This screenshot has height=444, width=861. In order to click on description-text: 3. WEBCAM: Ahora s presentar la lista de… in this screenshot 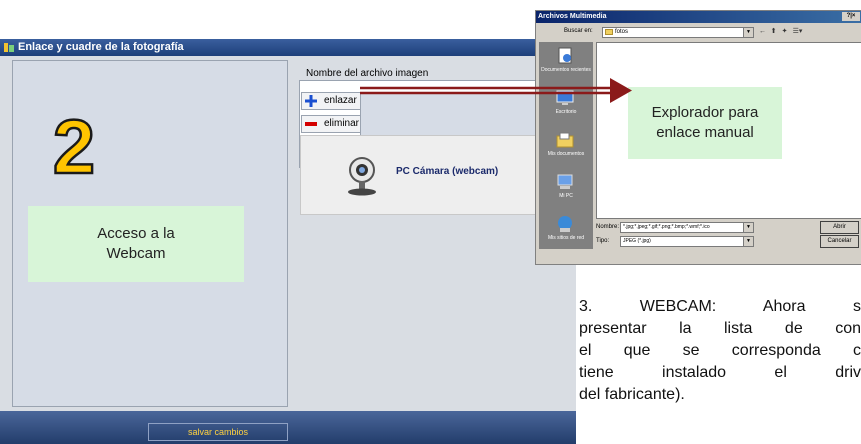, I will do `click(720, 351)`.